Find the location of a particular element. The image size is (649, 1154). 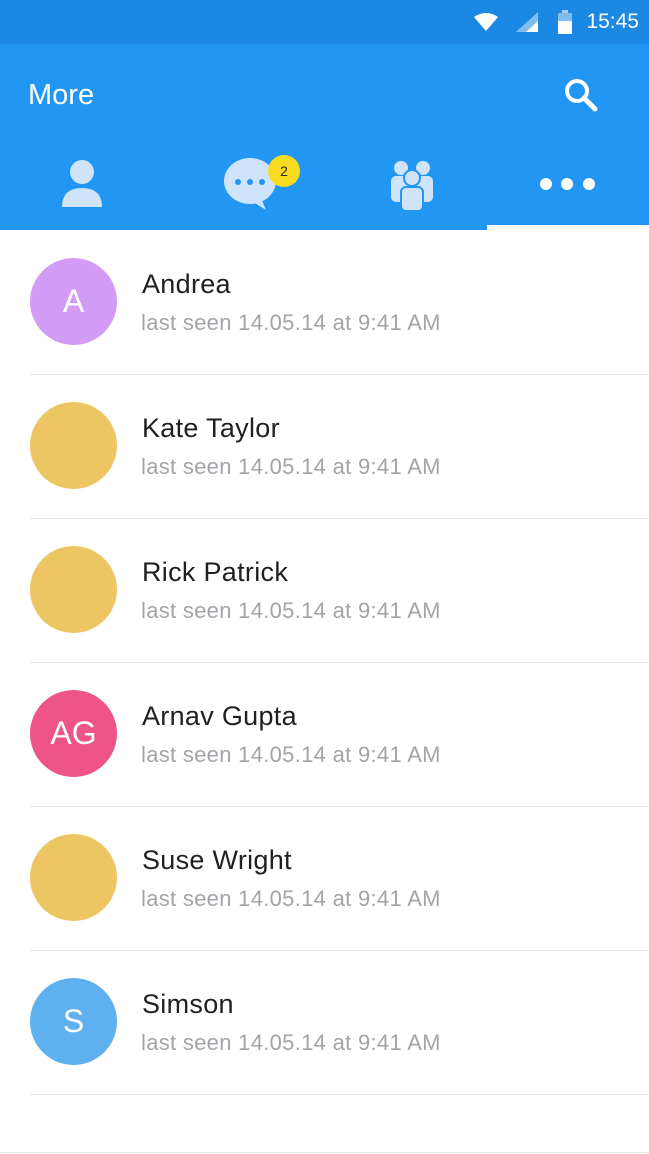

page-title: More is located at coordinates (61, 95).